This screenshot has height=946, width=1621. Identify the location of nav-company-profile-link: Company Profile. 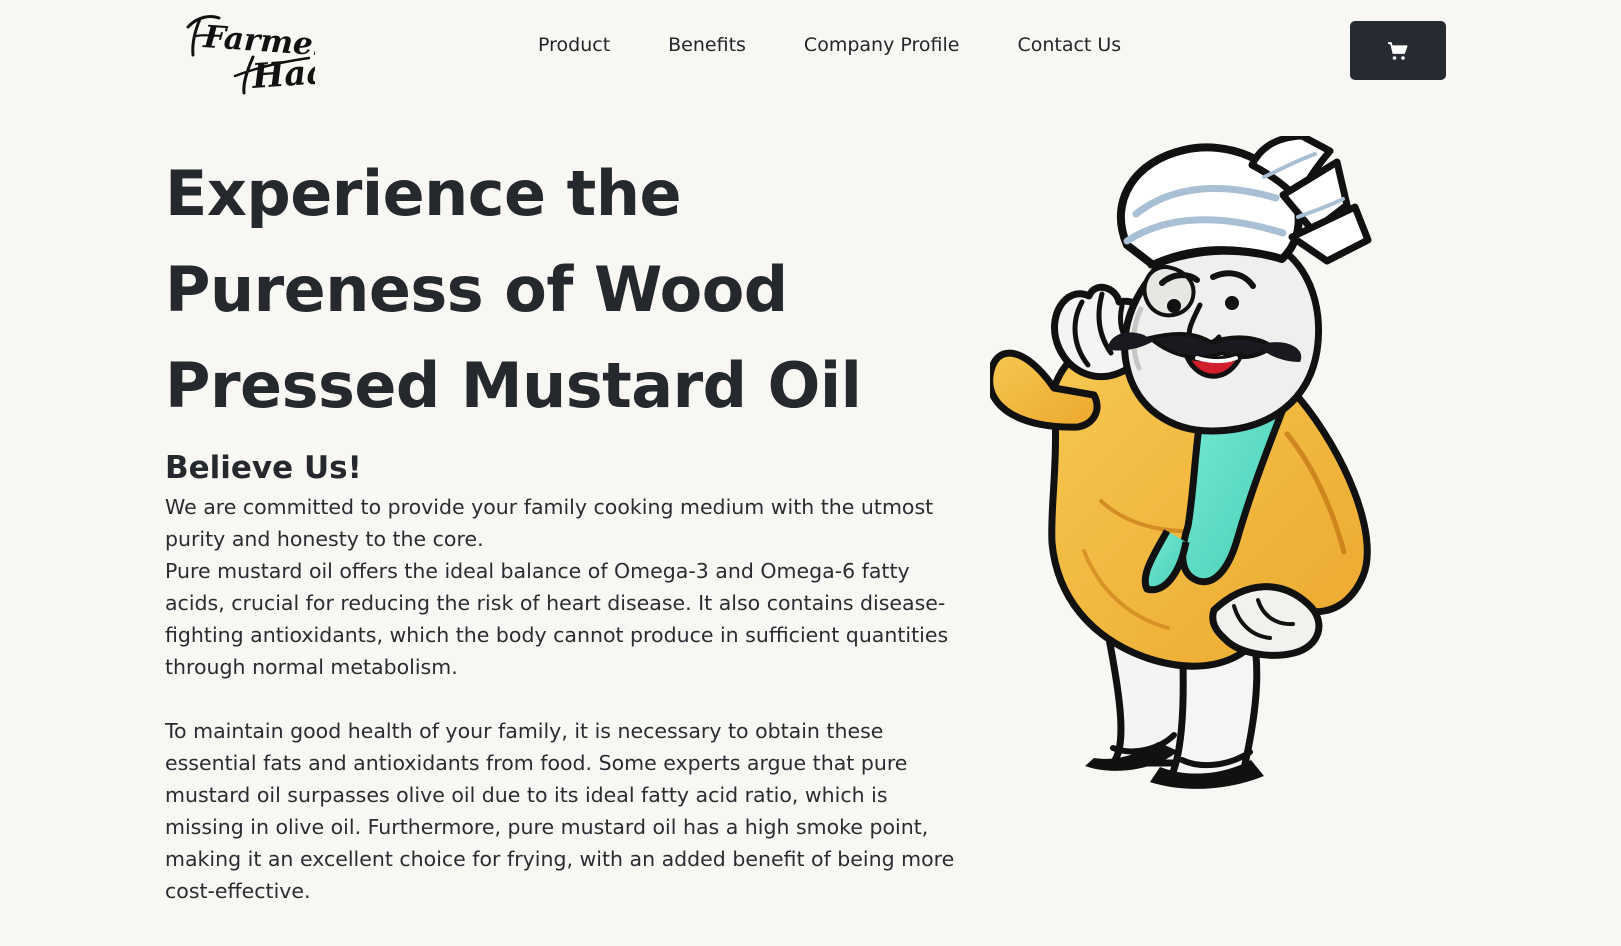
(882, 45).